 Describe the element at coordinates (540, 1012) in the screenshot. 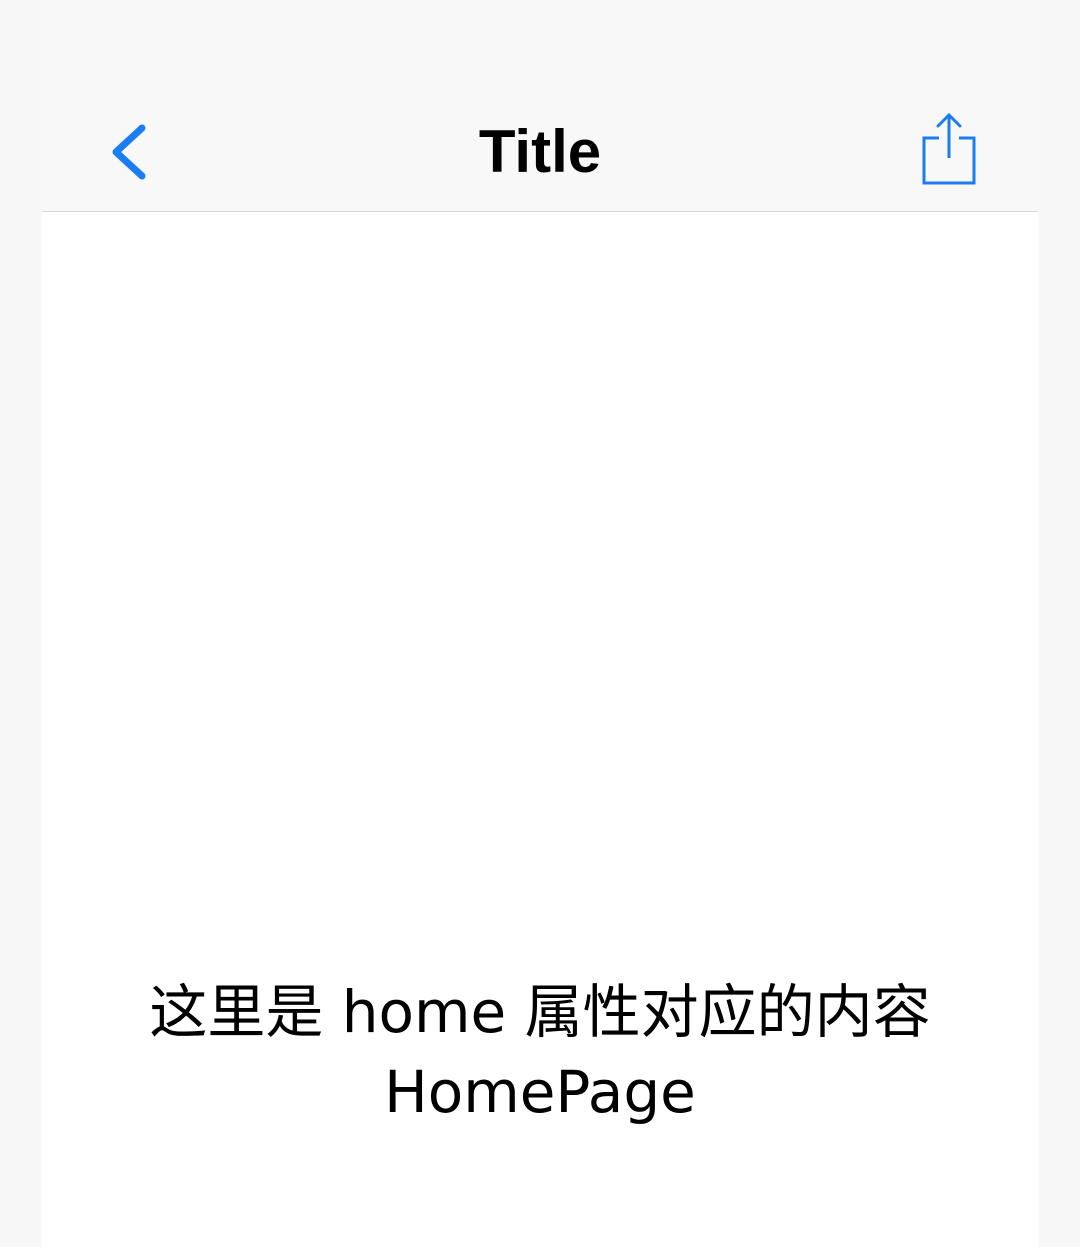

I see `home-message-line-1: 这里是 home 属性对应的内容` at that location.